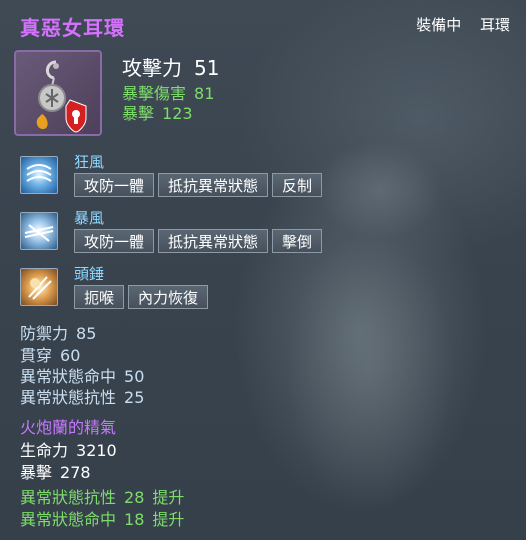 Image resolution: width=526 pixels, height=540 pixels. What do you see at coordinates (39, 231) in the screenshot?
I see `storm-skill-icon` at bounding box center [39, 231].